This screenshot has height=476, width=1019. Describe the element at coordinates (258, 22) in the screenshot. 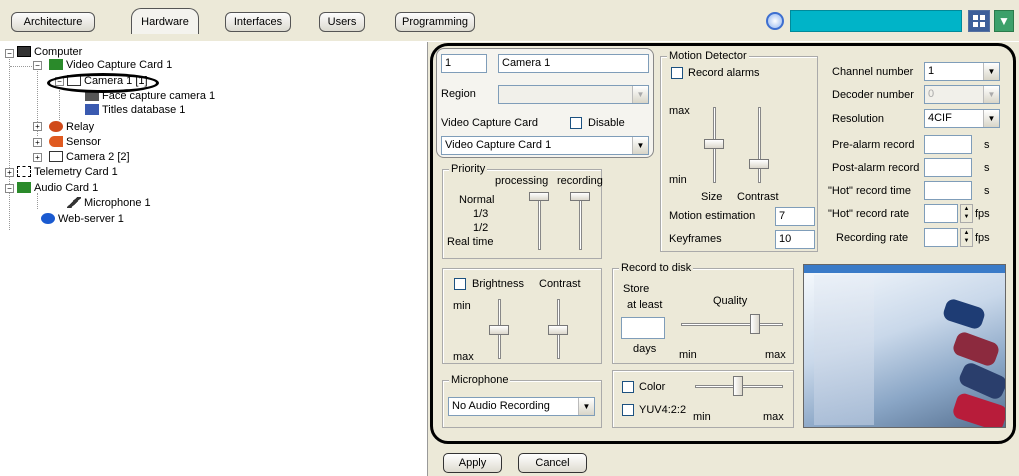

I see `tab-interfaces: Interfaces` at that location.